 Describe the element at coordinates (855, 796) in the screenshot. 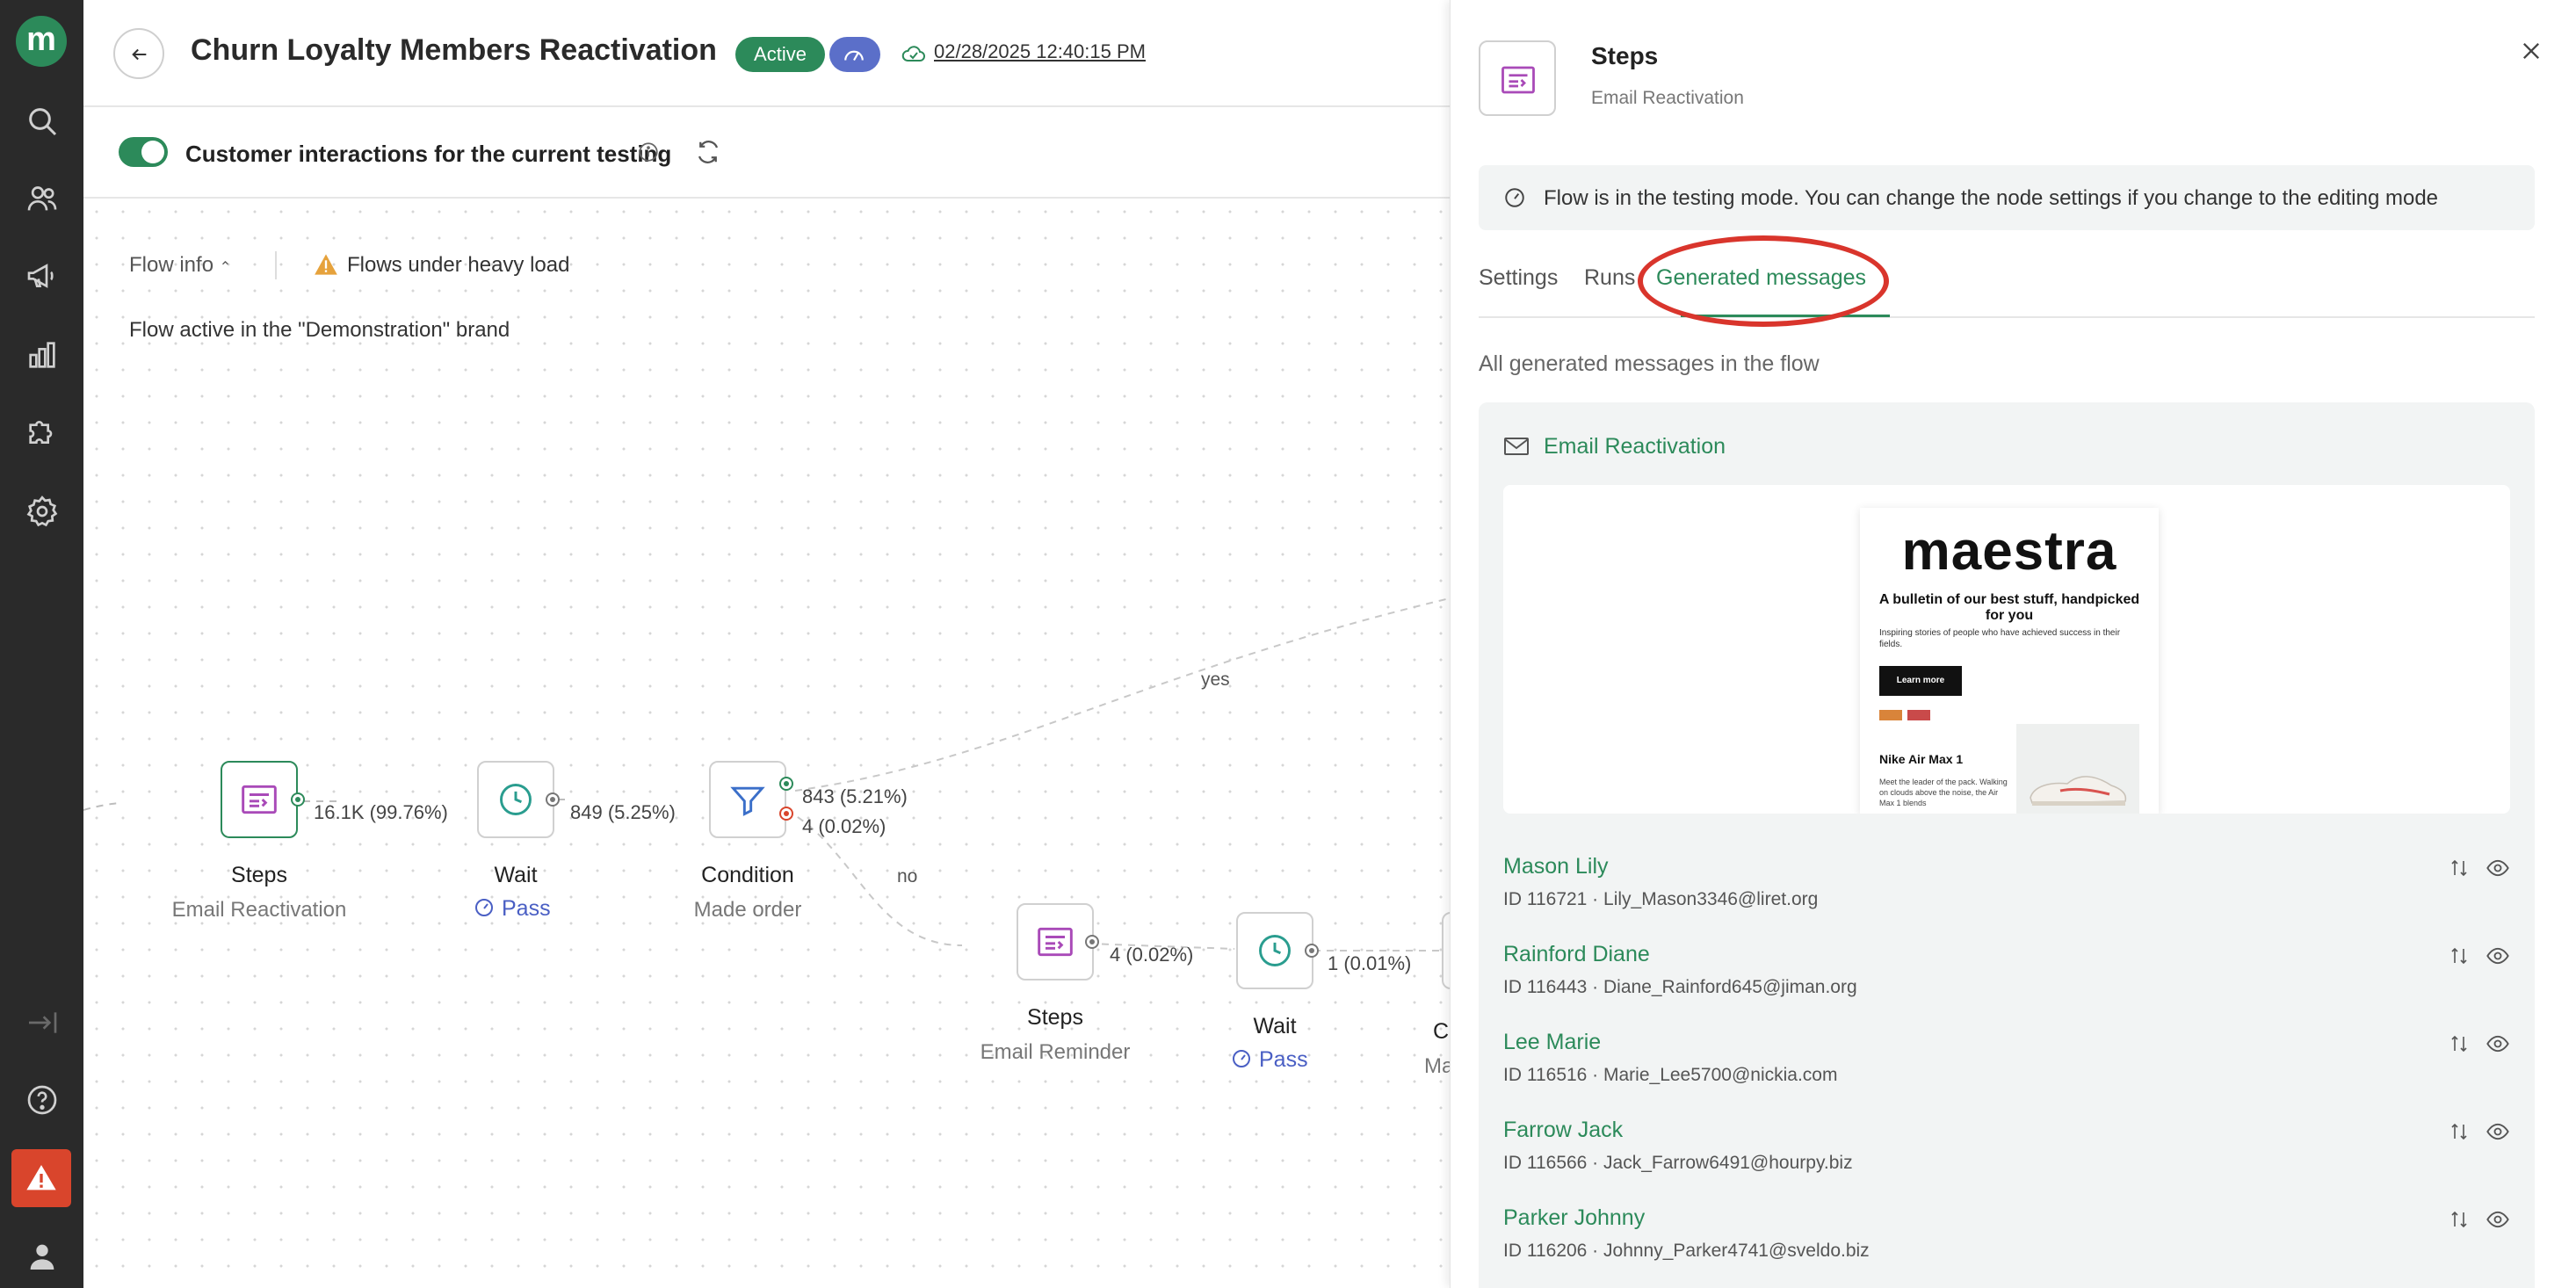

I see `yes-count: 843 (5.21%)` at that location.